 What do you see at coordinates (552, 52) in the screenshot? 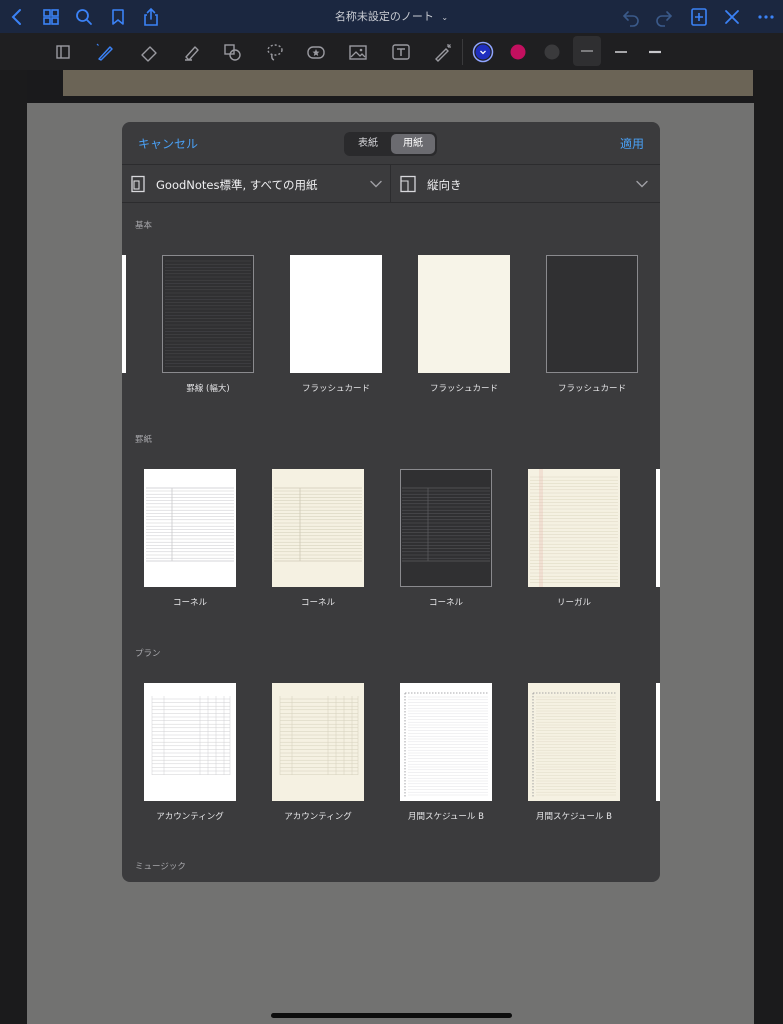
I see `color-swatch-gray` at bounding box center [552, 52].